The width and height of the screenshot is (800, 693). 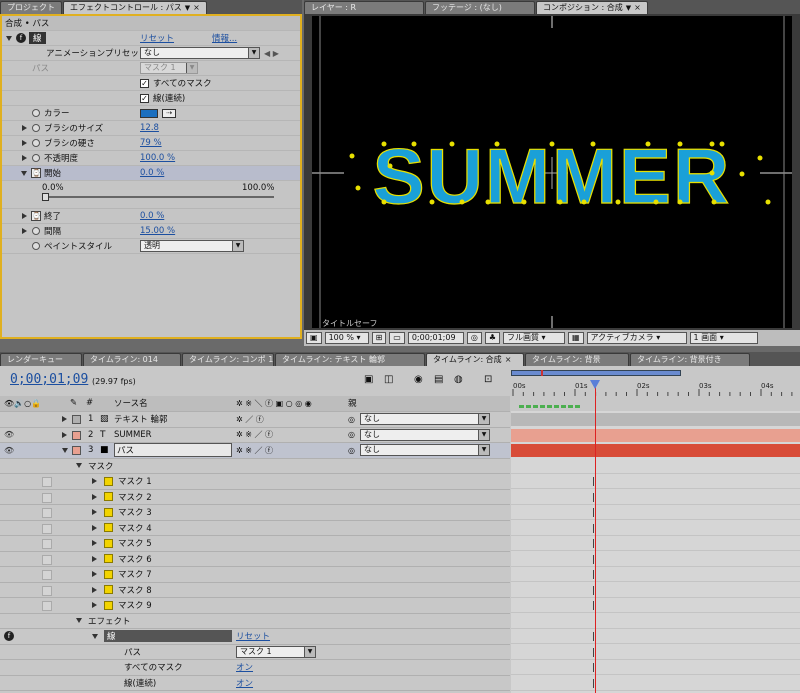 I want to click on color-swatch, so click(x=149, y=113).